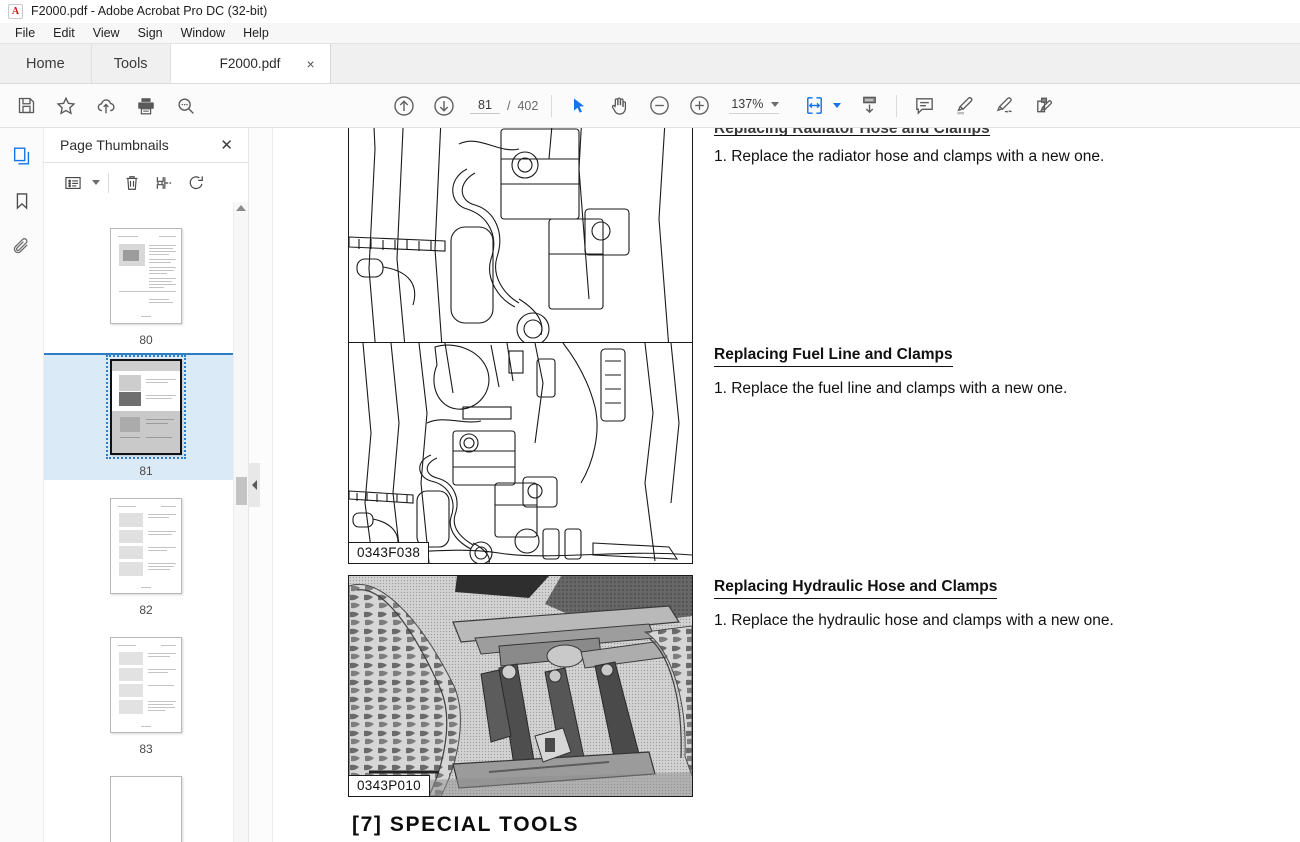  Describe the element at coordinates (466, 824) in the screenshot. I see `special-tools-section-title: [7] SPECIAL TOOLS` at that location.